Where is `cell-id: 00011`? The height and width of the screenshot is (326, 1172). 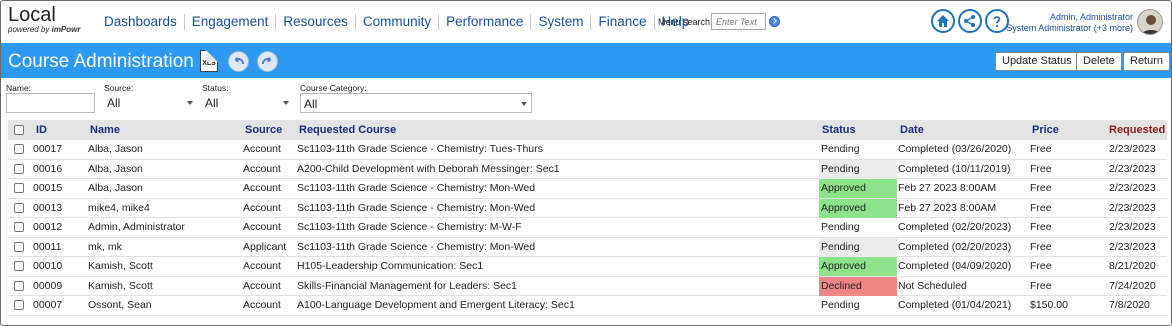
cell-id: 00011 is located at coordinates (47, 246).